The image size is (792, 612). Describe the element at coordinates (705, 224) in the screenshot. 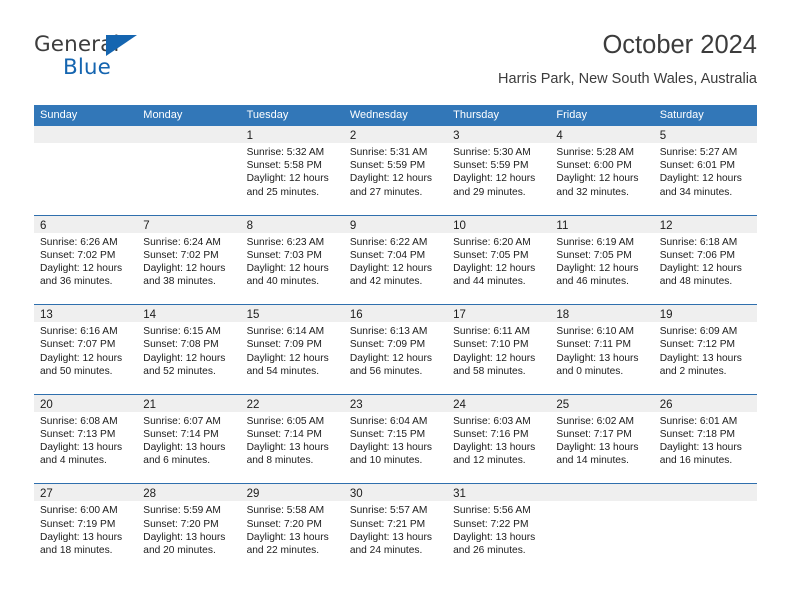

I see `day-number-band: 12` at that location.